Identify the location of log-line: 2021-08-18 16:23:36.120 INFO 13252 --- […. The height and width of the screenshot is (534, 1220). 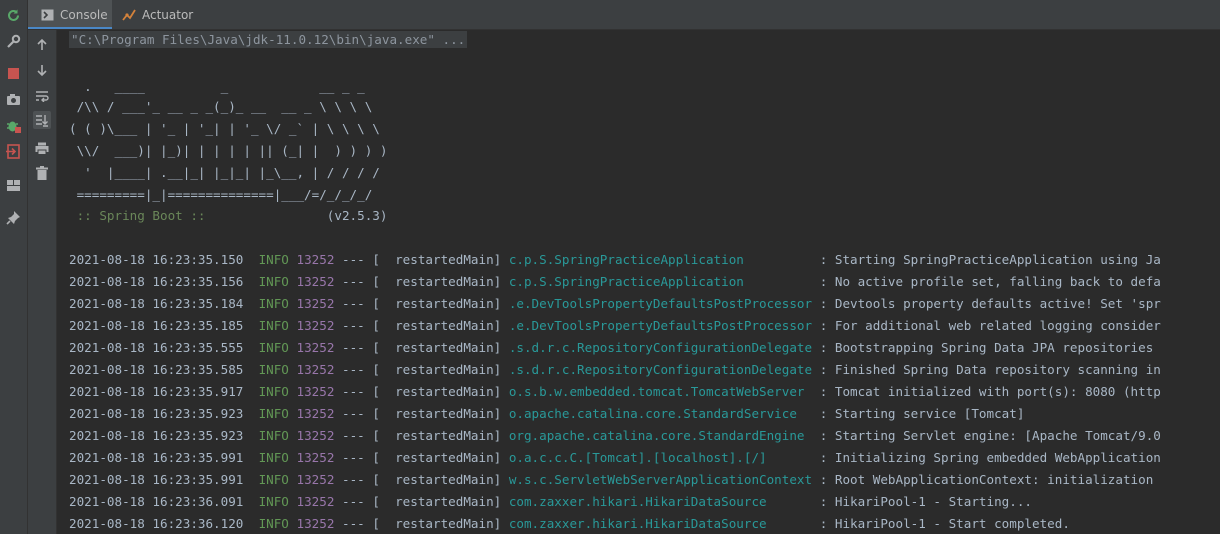
(569, 524).